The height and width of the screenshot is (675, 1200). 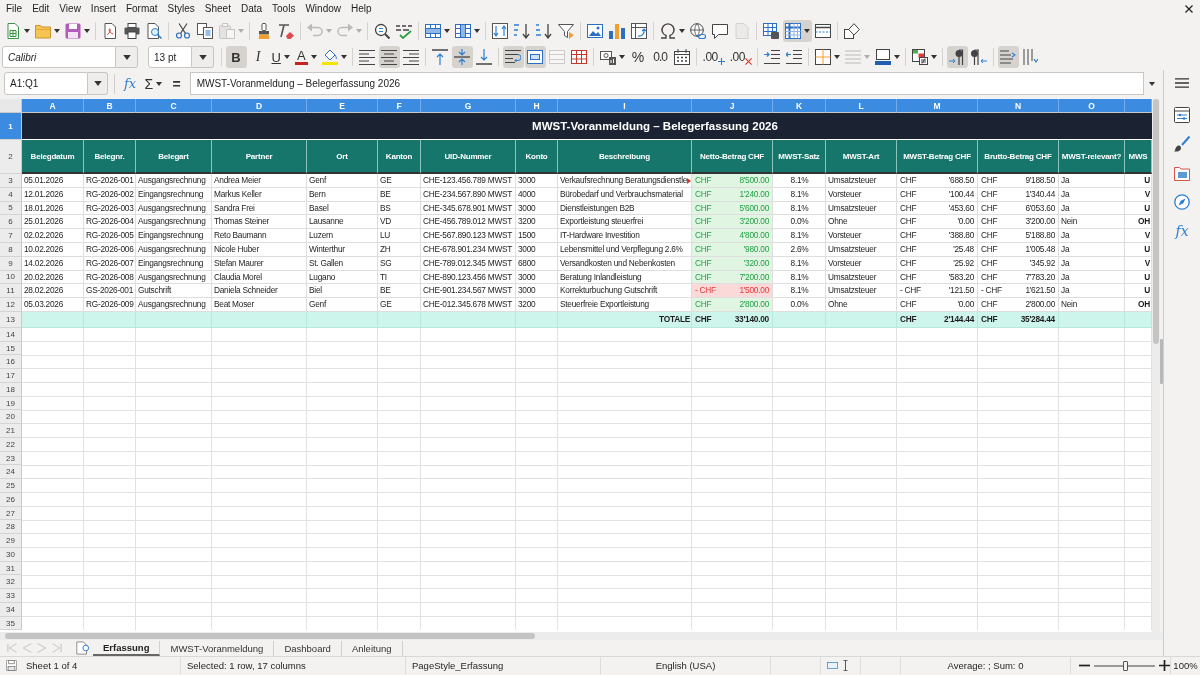 What do you see at coordinates (535, 57) in the screenshot?
I see `merge-center-button` at bounding box center [535, 57].